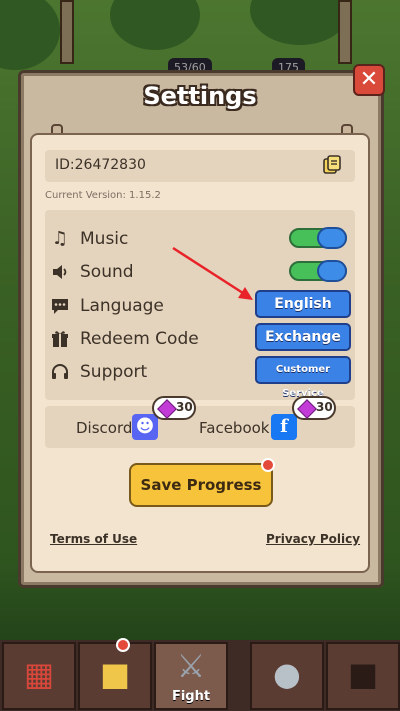 The width and height of the screenshot is (400, 711). What do you see at coordinates (104, 239) in the screenshot?
I see `music-label: Music` at bounding box center [104, 239].